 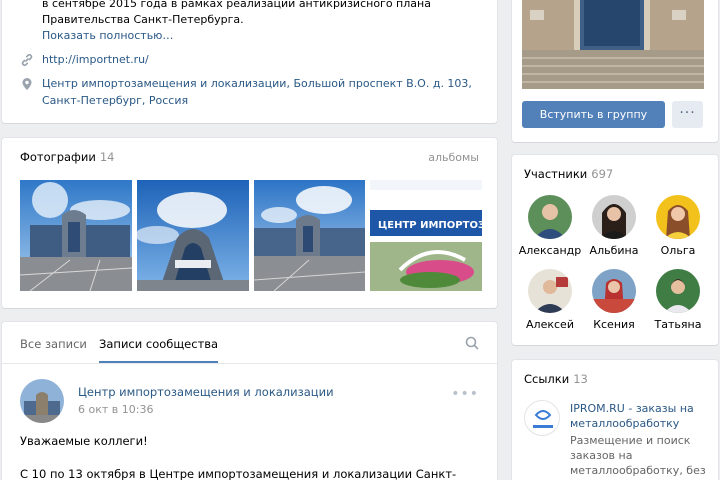 I want to click on building-facade-image, so click(x=613, y=44).